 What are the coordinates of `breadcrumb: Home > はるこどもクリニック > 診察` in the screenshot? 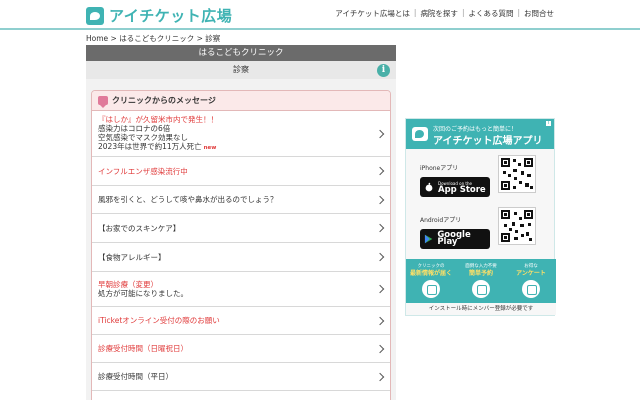 It's located at (153, 38).